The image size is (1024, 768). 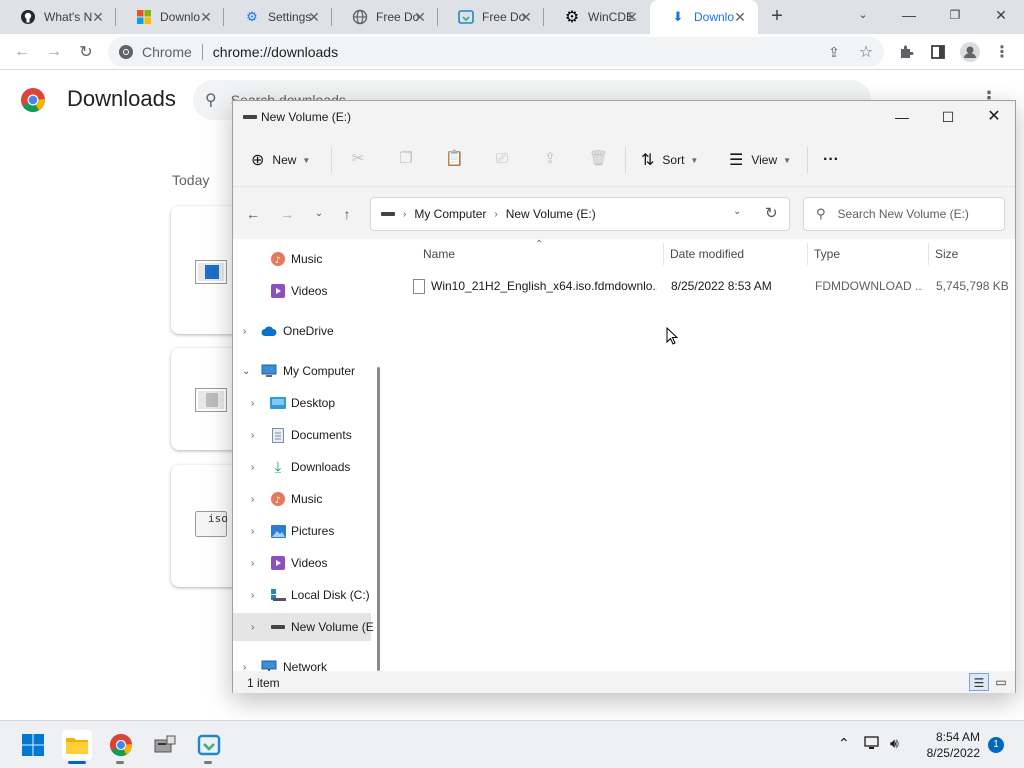 What do you see at coordinates (303, 531) in the screenshot?
I see `sidebar-item-pictures: › Pictures` at bounding box center [303, 531].